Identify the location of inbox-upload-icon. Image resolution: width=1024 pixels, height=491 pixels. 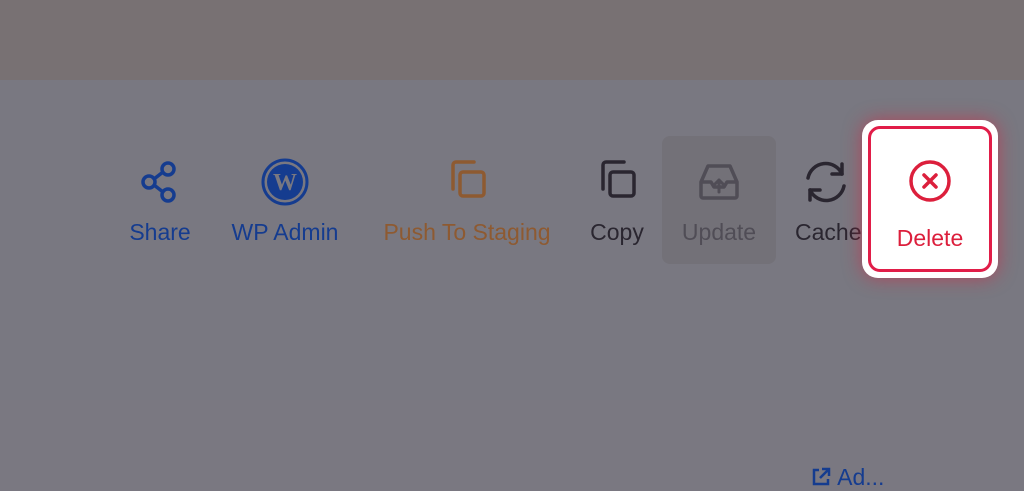
(719, 182).